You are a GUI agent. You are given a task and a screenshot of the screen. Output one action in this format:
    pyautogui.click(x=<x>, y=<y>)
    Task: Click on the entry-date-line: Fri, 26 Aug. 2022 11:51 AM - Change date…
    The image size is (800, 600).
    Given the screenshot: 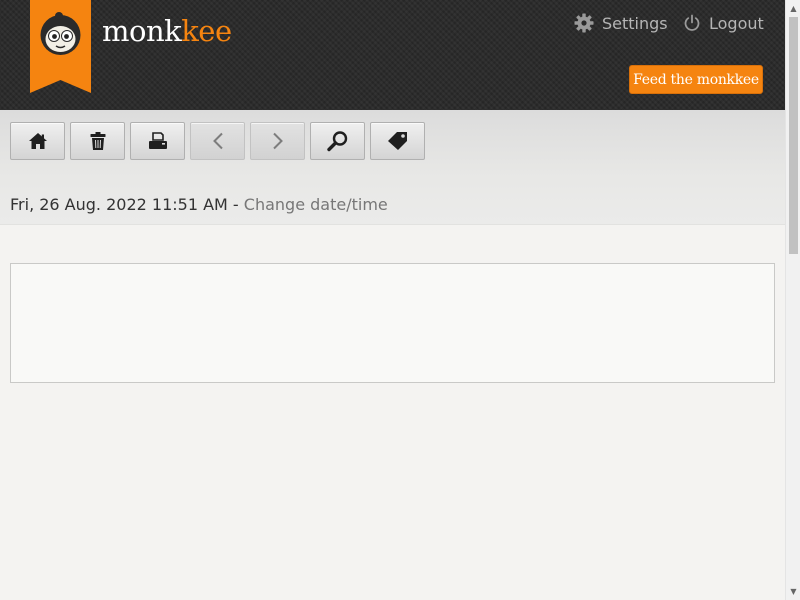 What is the action you would take?
    pyautogui.click(x=199, y=204)
    